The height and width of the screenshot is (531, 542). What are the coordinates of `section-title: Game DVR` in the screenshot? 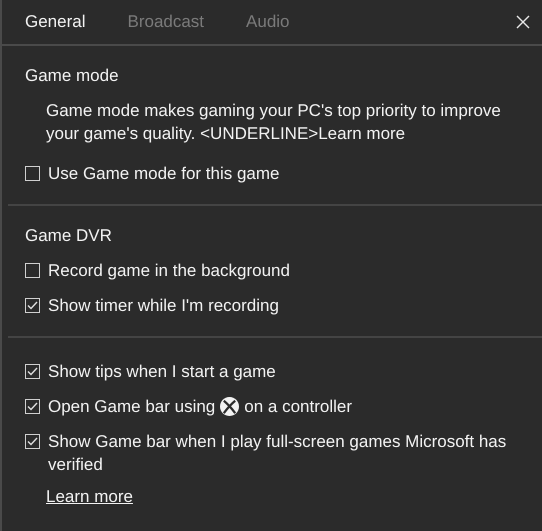 It's located at (69, 236).